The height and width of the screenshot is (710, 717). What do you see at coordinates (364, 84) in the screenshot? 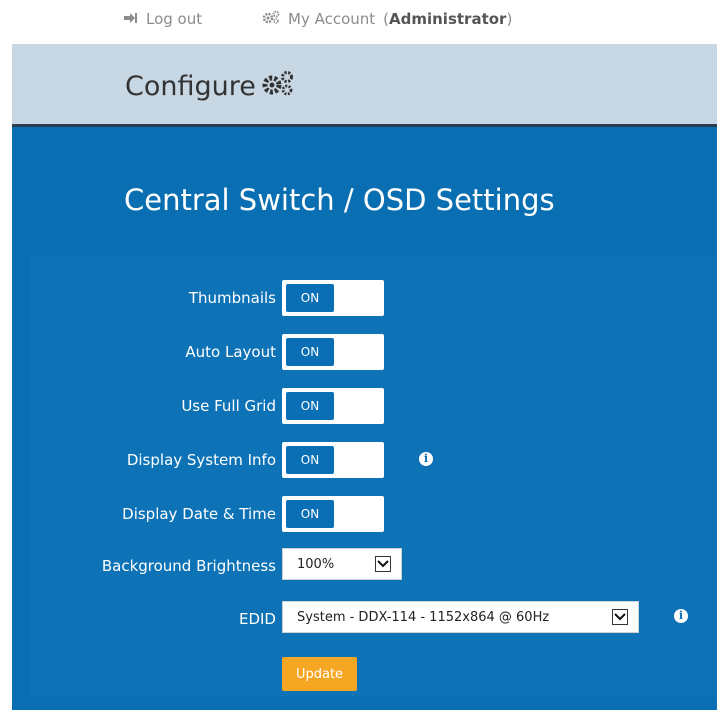
I see `page-header: Configure` at bounding box center [364, 84].